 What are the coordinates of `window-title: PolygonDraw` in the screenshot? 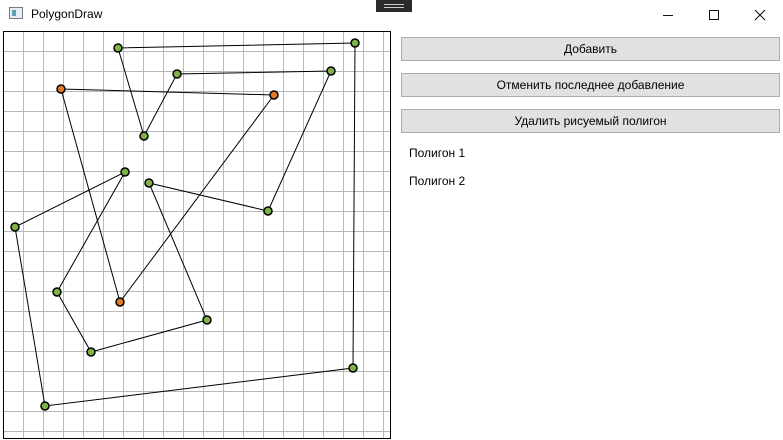 It's located at (67, 14).